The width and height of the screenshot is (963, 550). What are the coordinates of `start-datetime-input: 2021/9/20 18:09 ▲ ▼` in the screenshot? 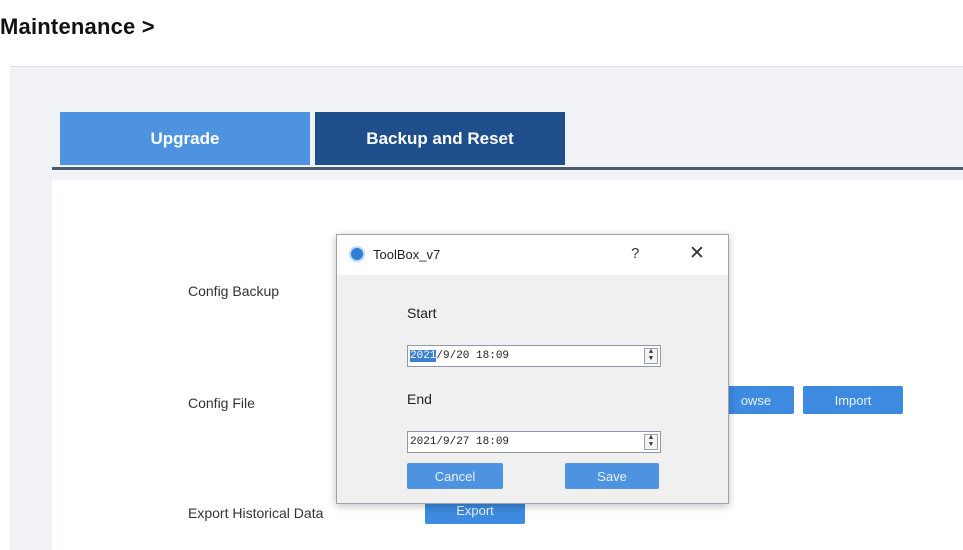 It's located at (534, 356).